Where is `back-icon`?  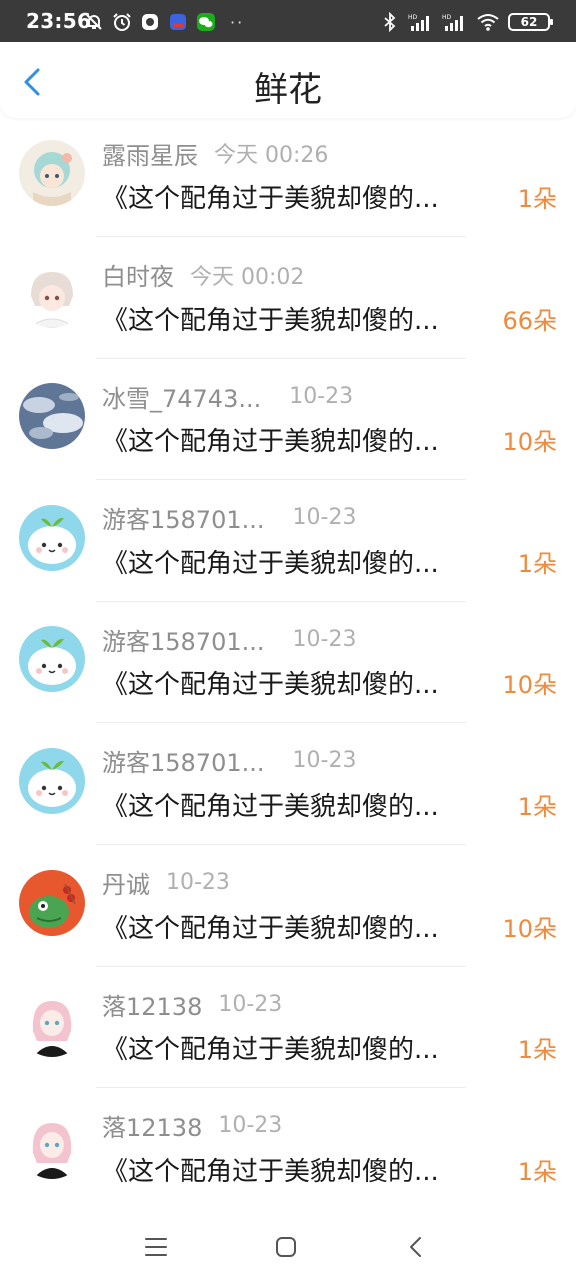 back-icon is located at coordinates (415, 1247).